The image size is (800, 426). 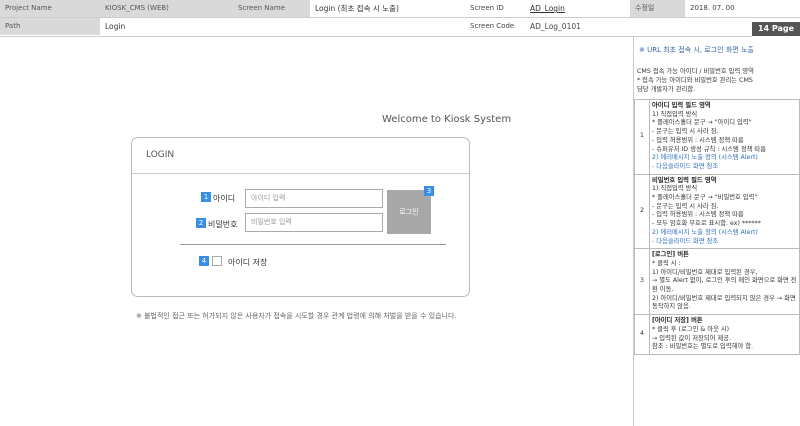 I want to click on desc-line: * 플레이스홀더 문구 → "비밀번호 입력", so click(x=705, y=198).